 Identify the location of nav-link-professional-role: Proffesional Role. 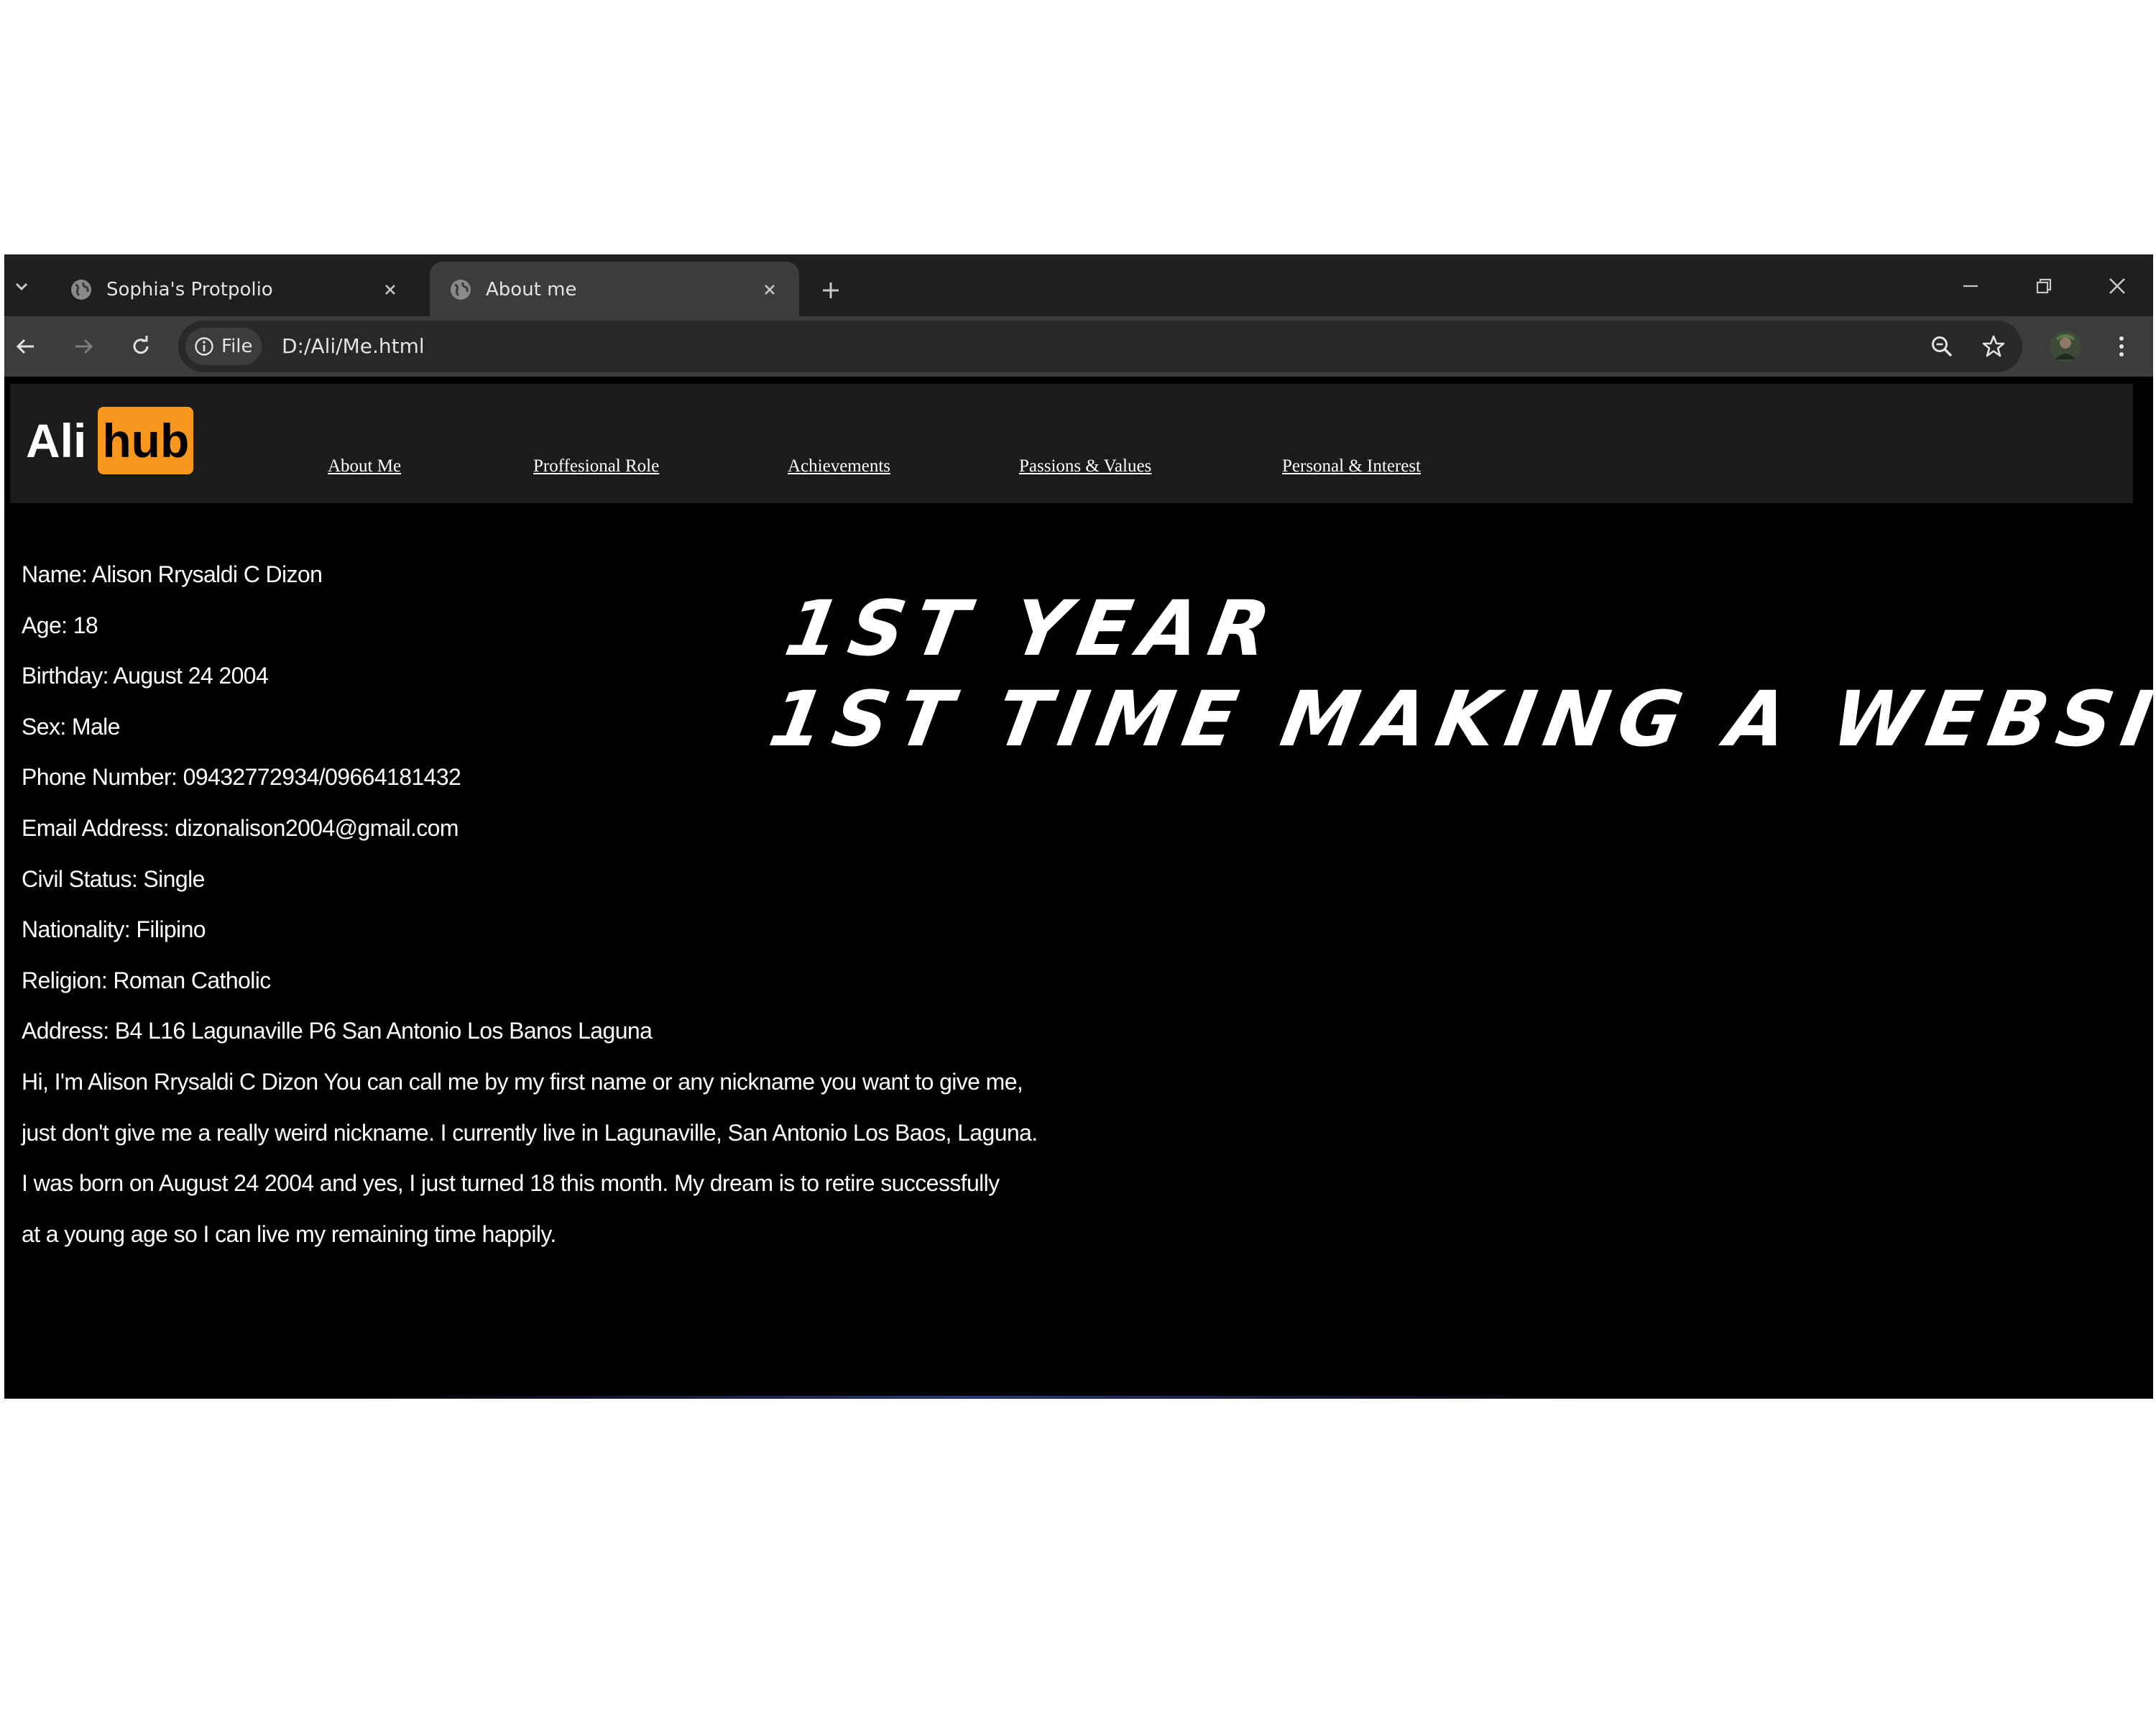
(596, 466).